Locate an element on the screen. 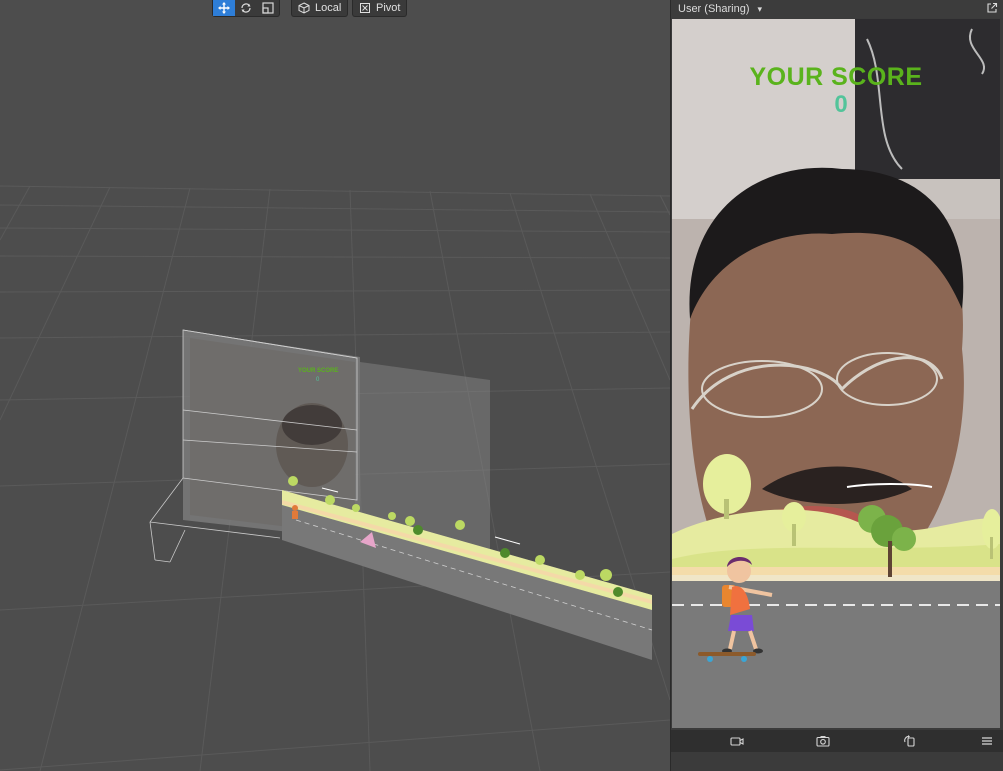 The image size is (1003, 771). score-title: YOUR SCORE is located at coordinates (836, 77).